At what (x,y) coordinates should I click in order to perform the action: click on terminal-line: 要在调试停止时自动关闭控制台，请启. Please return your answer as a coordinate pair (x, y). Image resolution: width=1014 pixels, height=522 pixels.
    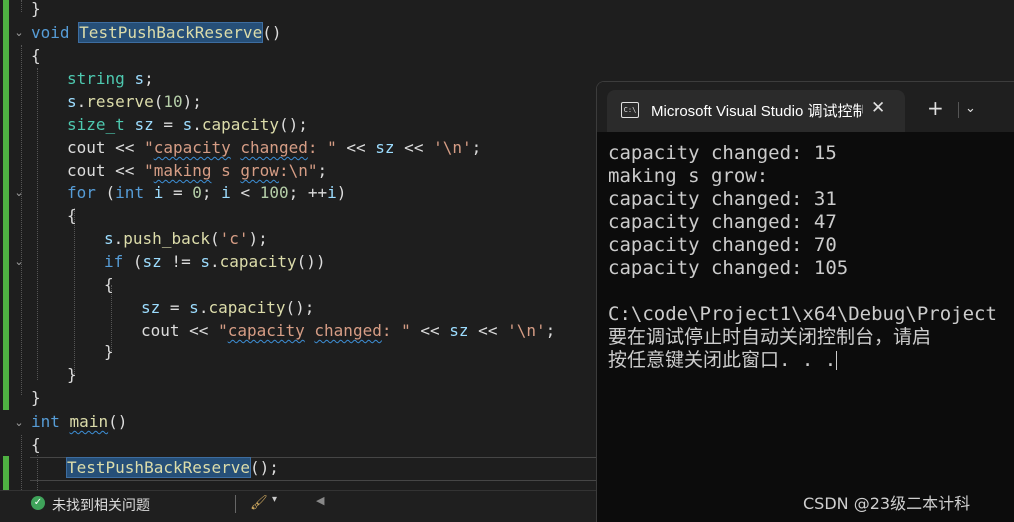
    Looking at the image, I should click on (770, 337).